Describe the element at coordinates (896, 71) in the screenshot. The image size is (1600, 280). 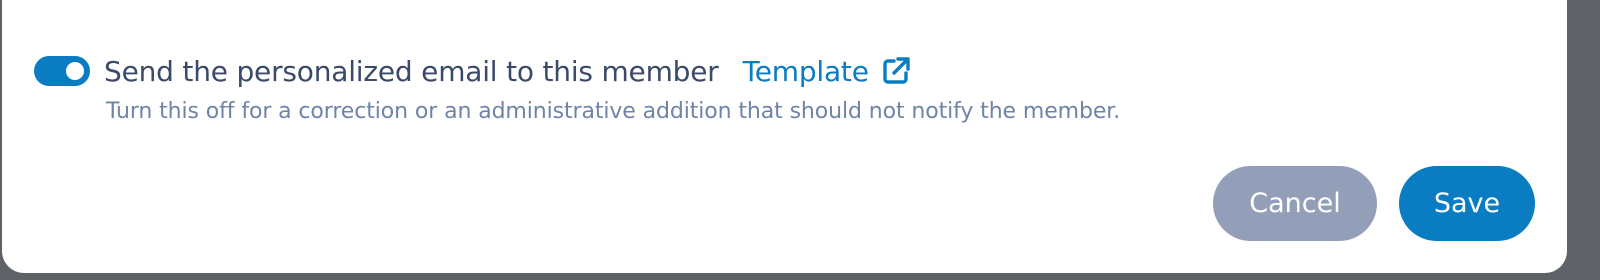
I see `external-link-icon` at that location.